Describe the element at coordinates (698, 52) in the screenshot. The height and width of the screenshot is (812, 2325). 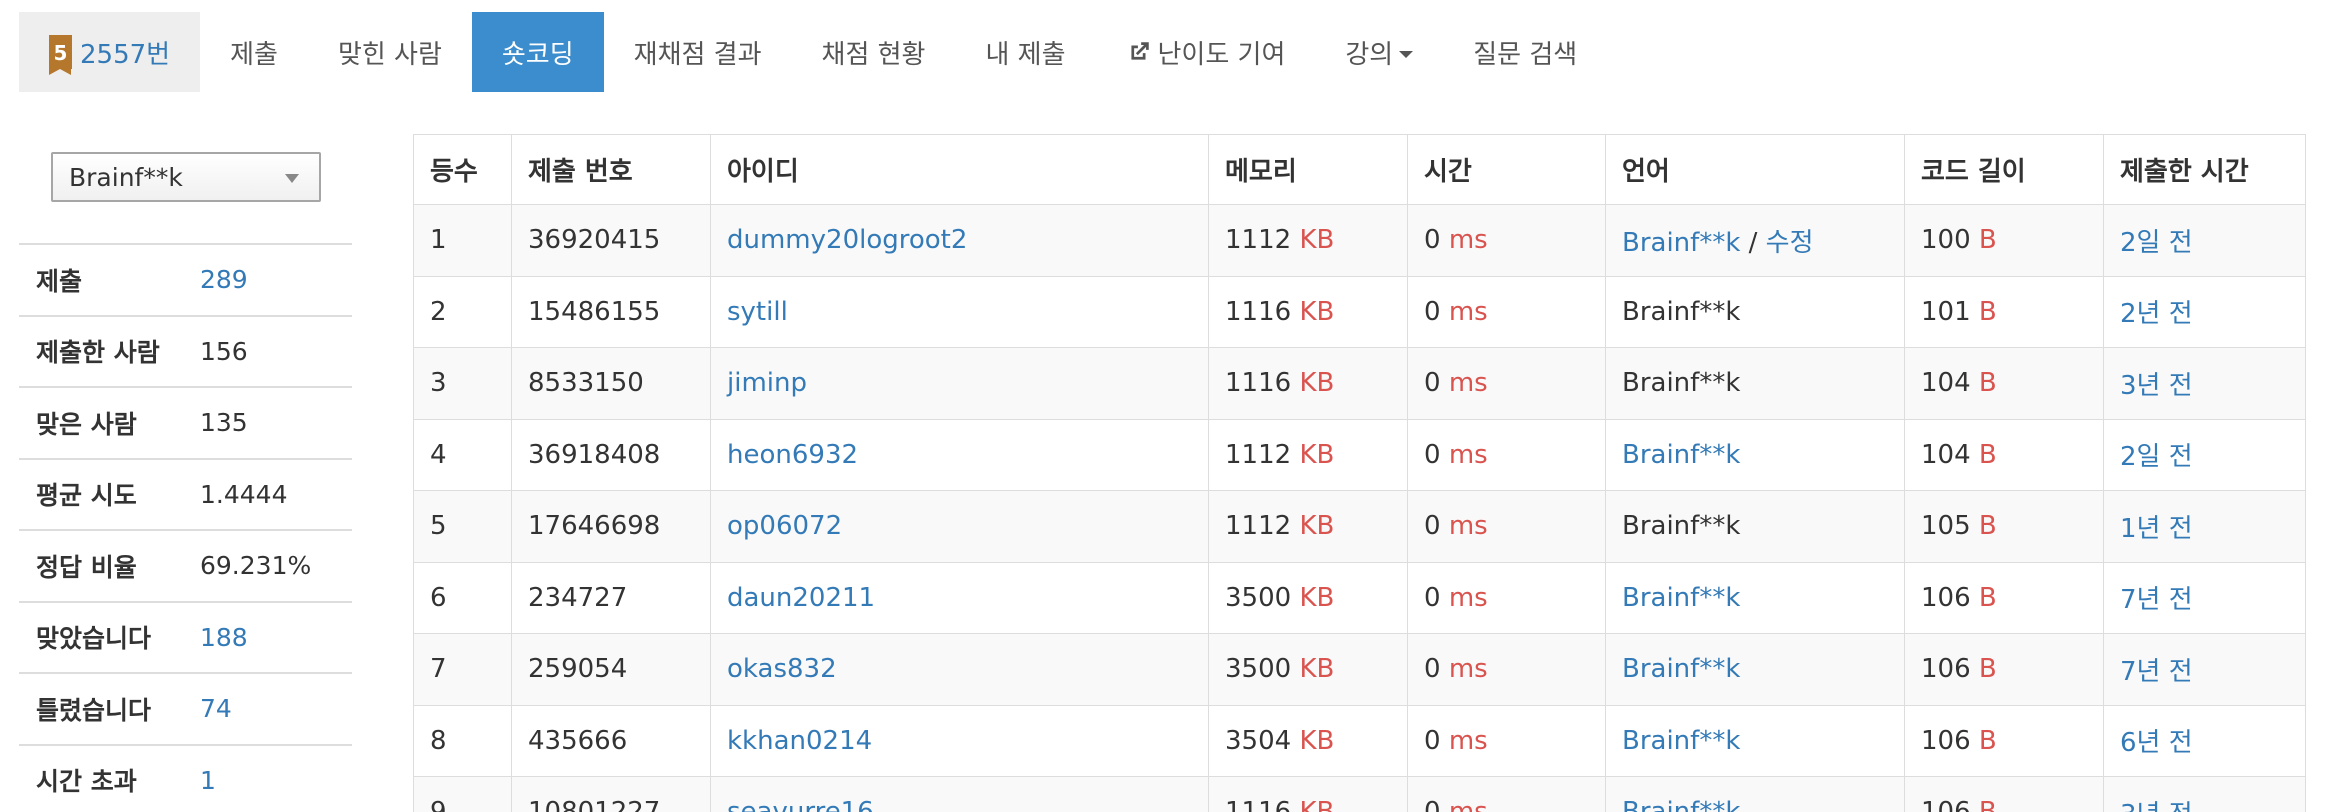
I see `nav-rejudge: 재채점 결과` at that location.